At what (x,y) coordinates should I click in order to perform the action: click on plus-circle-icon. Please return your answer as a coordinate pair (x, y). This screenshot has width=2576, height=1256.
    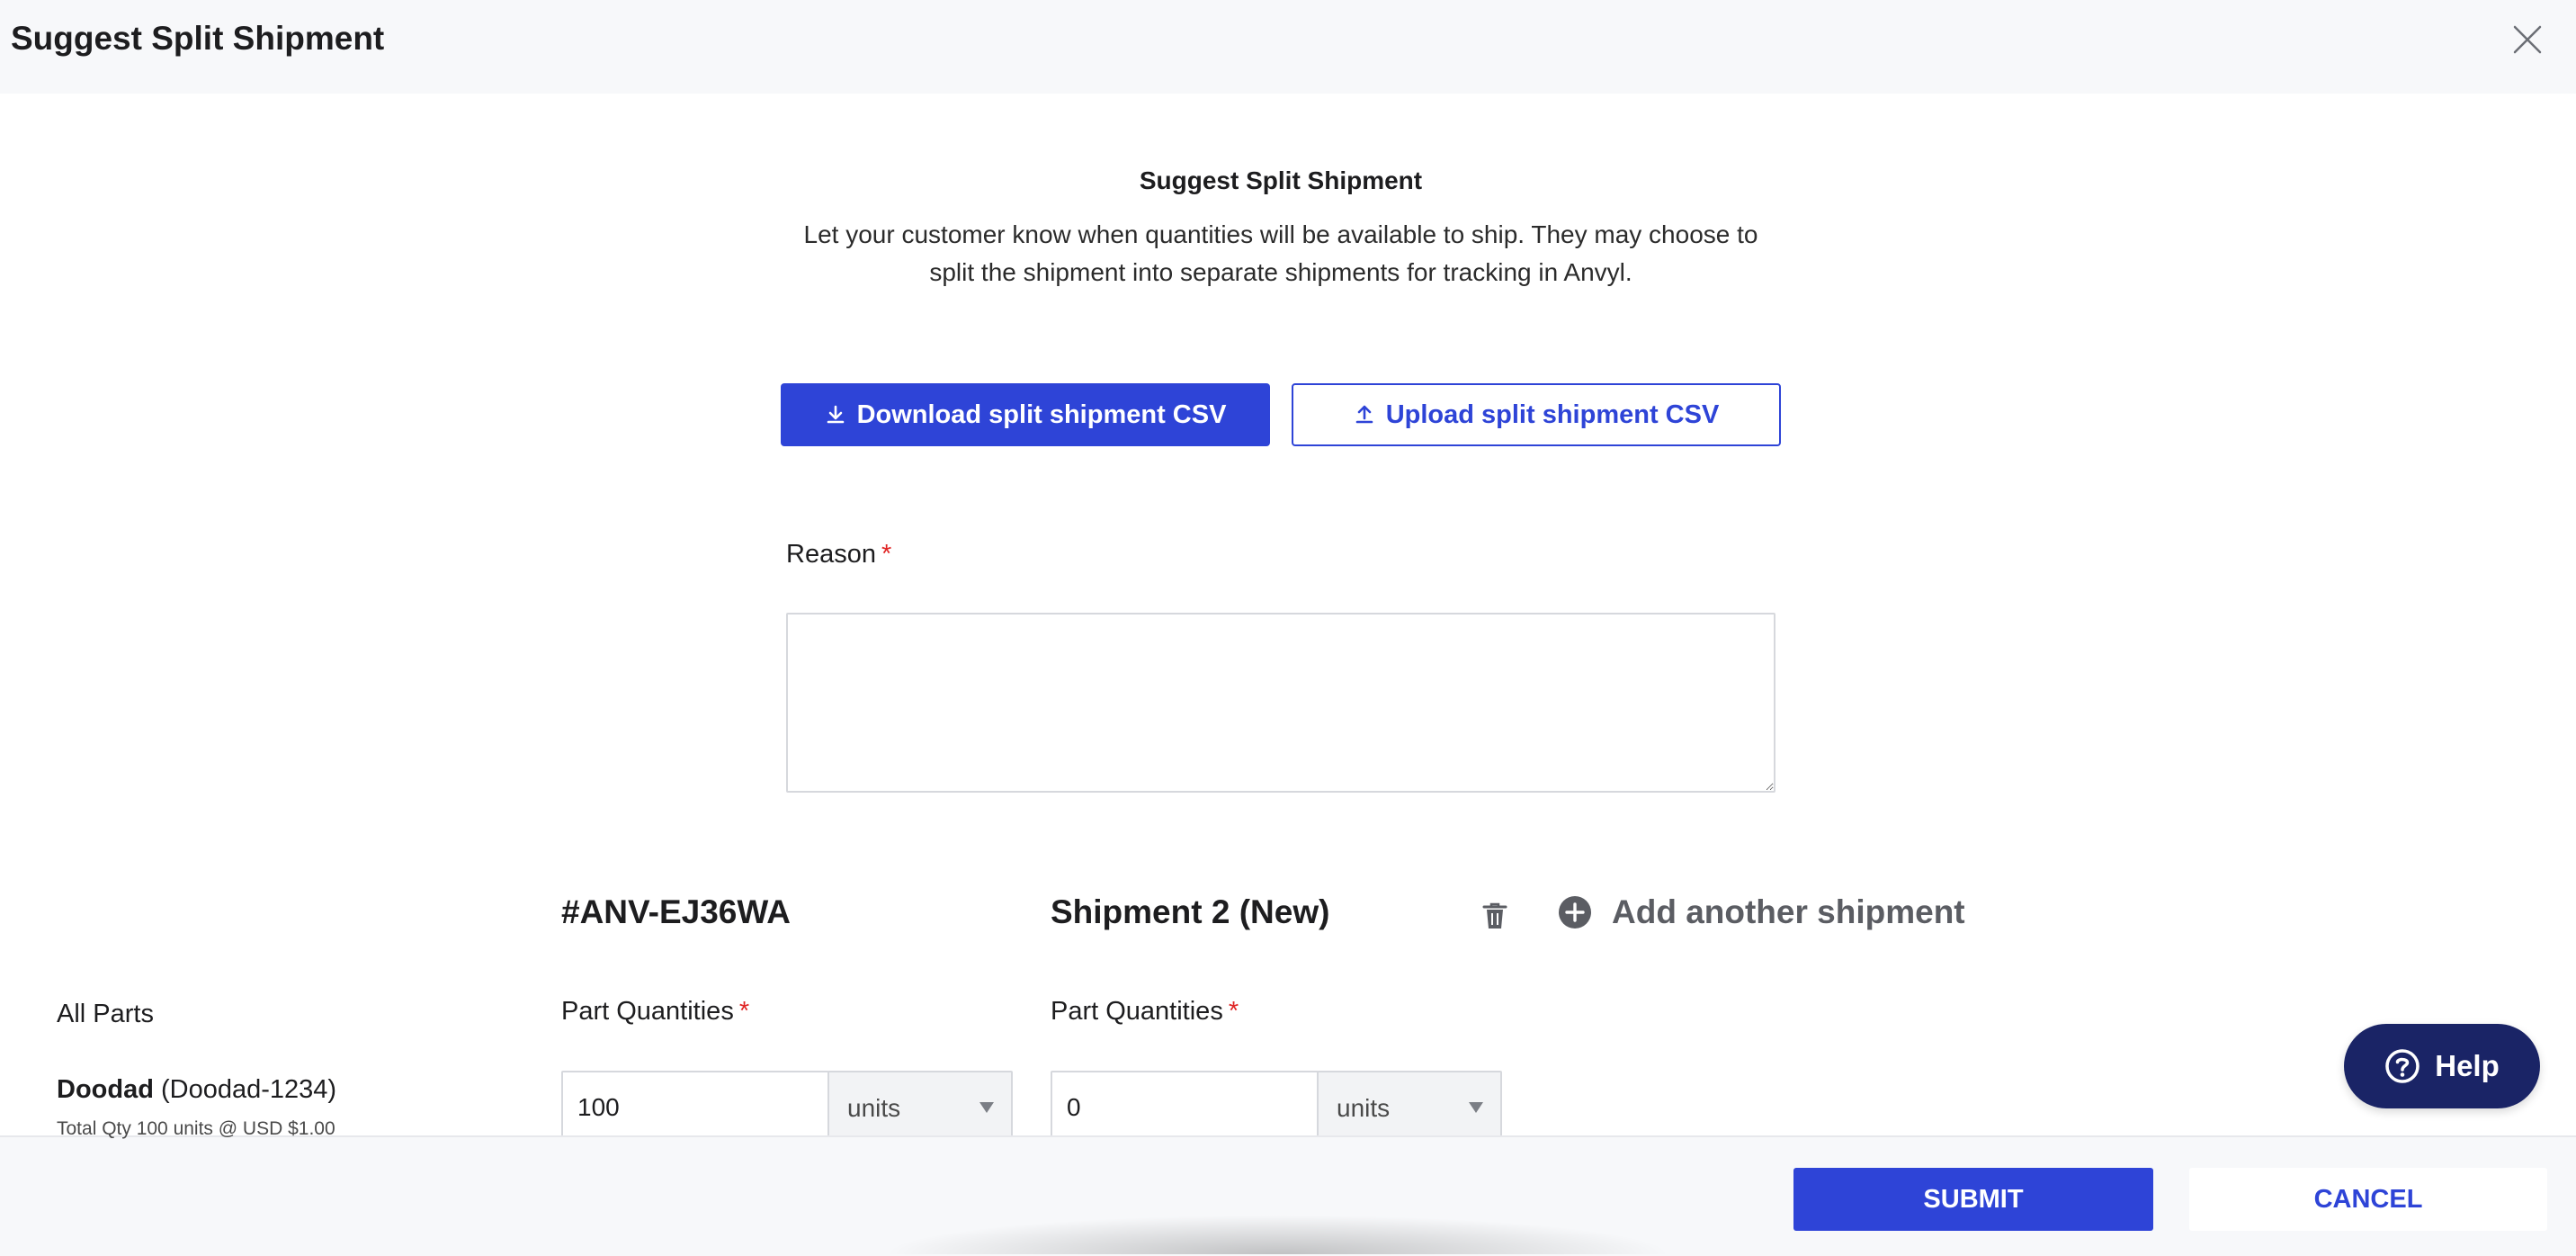
    Looking at the image, I should click on (1575, 912).